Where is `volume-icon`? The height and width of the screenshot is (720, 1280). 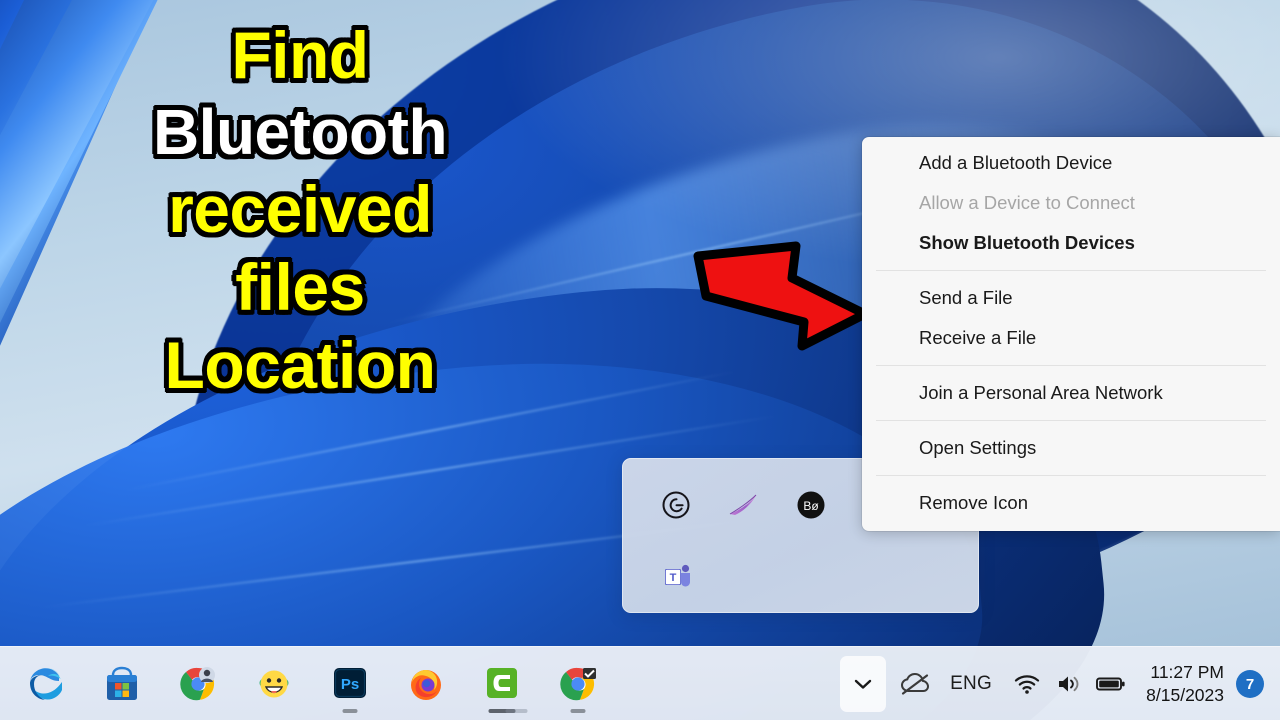
volume-icon is located at coordinates (1069, 684).